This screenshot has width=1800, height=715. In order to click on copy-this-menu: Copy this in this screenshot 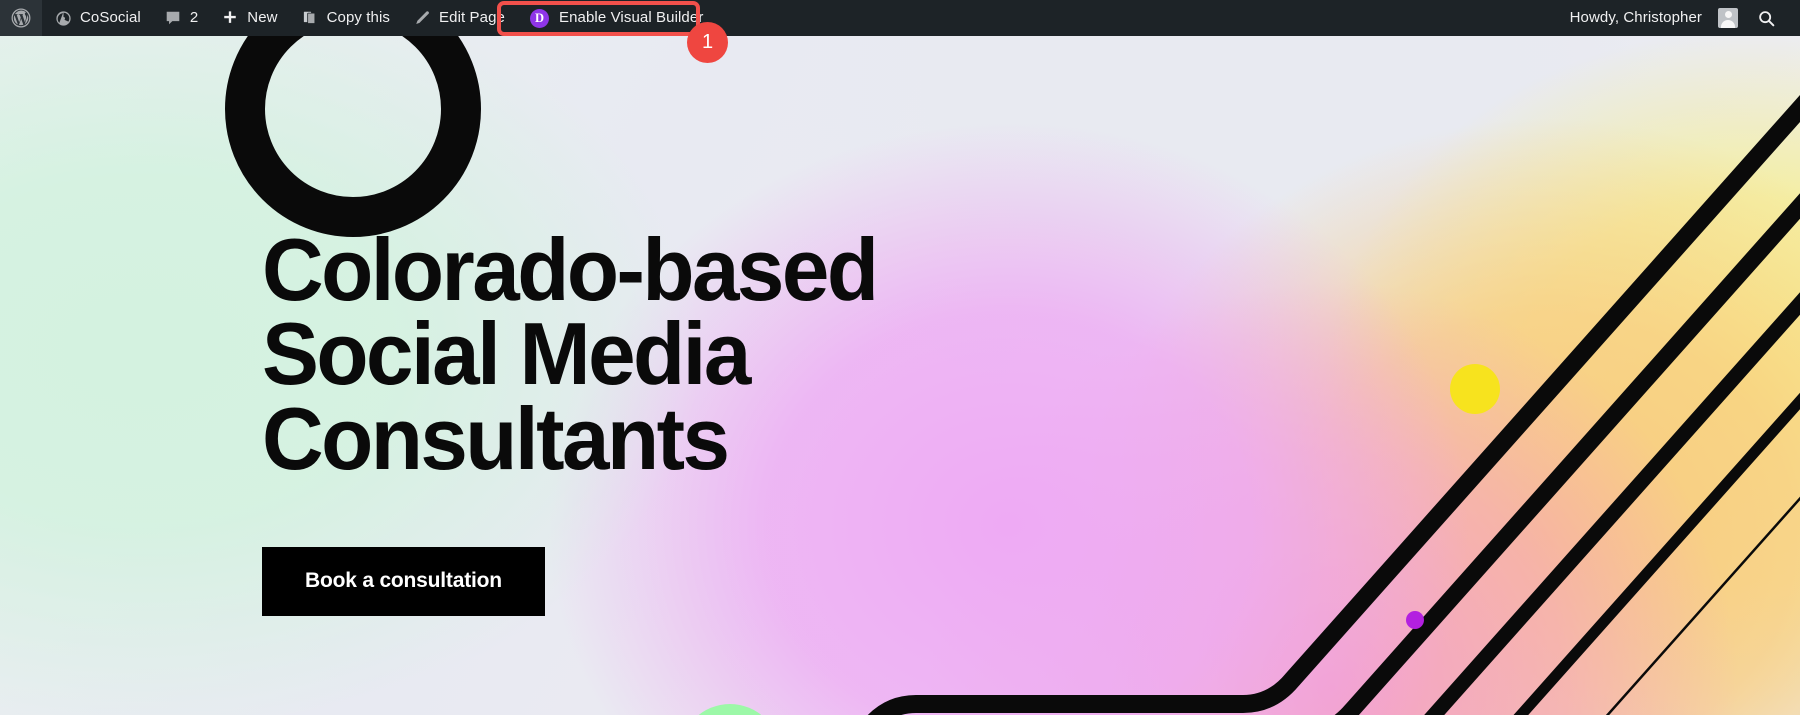, I will do `click(345, 18)`.